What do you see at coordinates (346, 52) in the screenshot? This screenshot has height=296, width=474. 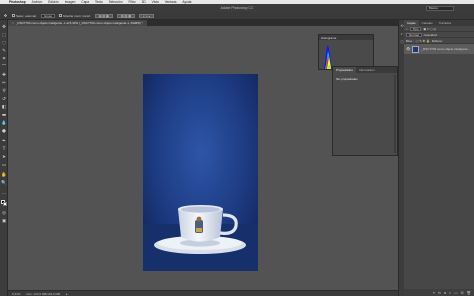 I see `histogram-panel: Histograma ▲` at bounding box center [346, 52].